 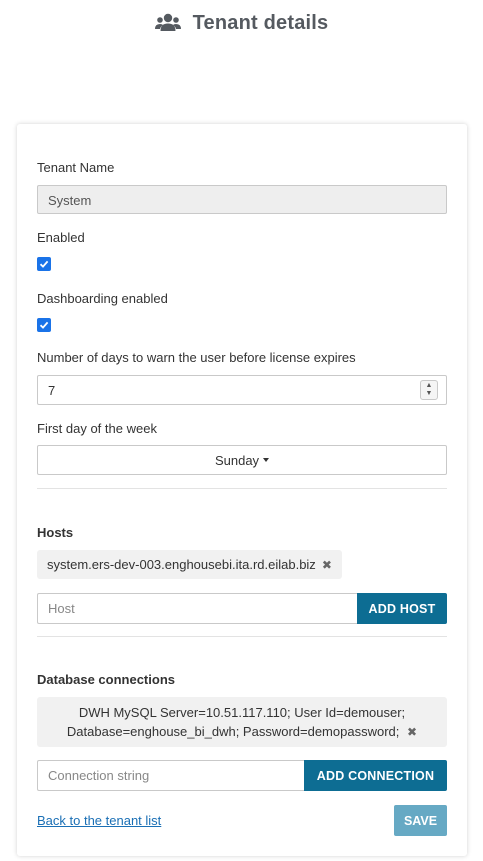 I want to click on host-input: Host, so click(x=197, y=608).